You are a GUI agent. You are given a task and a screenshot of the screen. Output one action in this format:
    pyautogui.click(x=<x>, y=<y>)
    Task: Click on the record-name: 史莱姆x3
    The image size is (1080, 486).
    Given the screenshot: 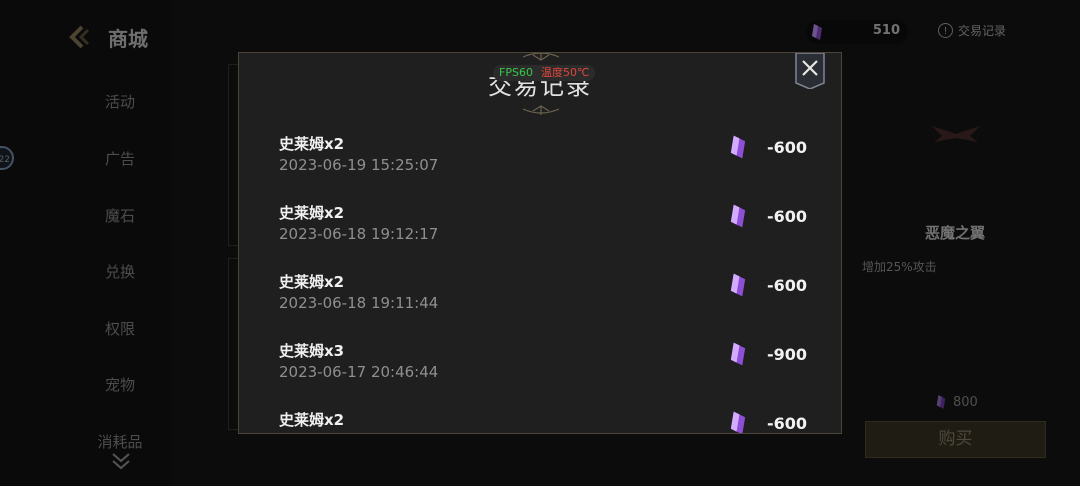 What is the action you would take?
    pyautogui.click(x=312, y=351)
    